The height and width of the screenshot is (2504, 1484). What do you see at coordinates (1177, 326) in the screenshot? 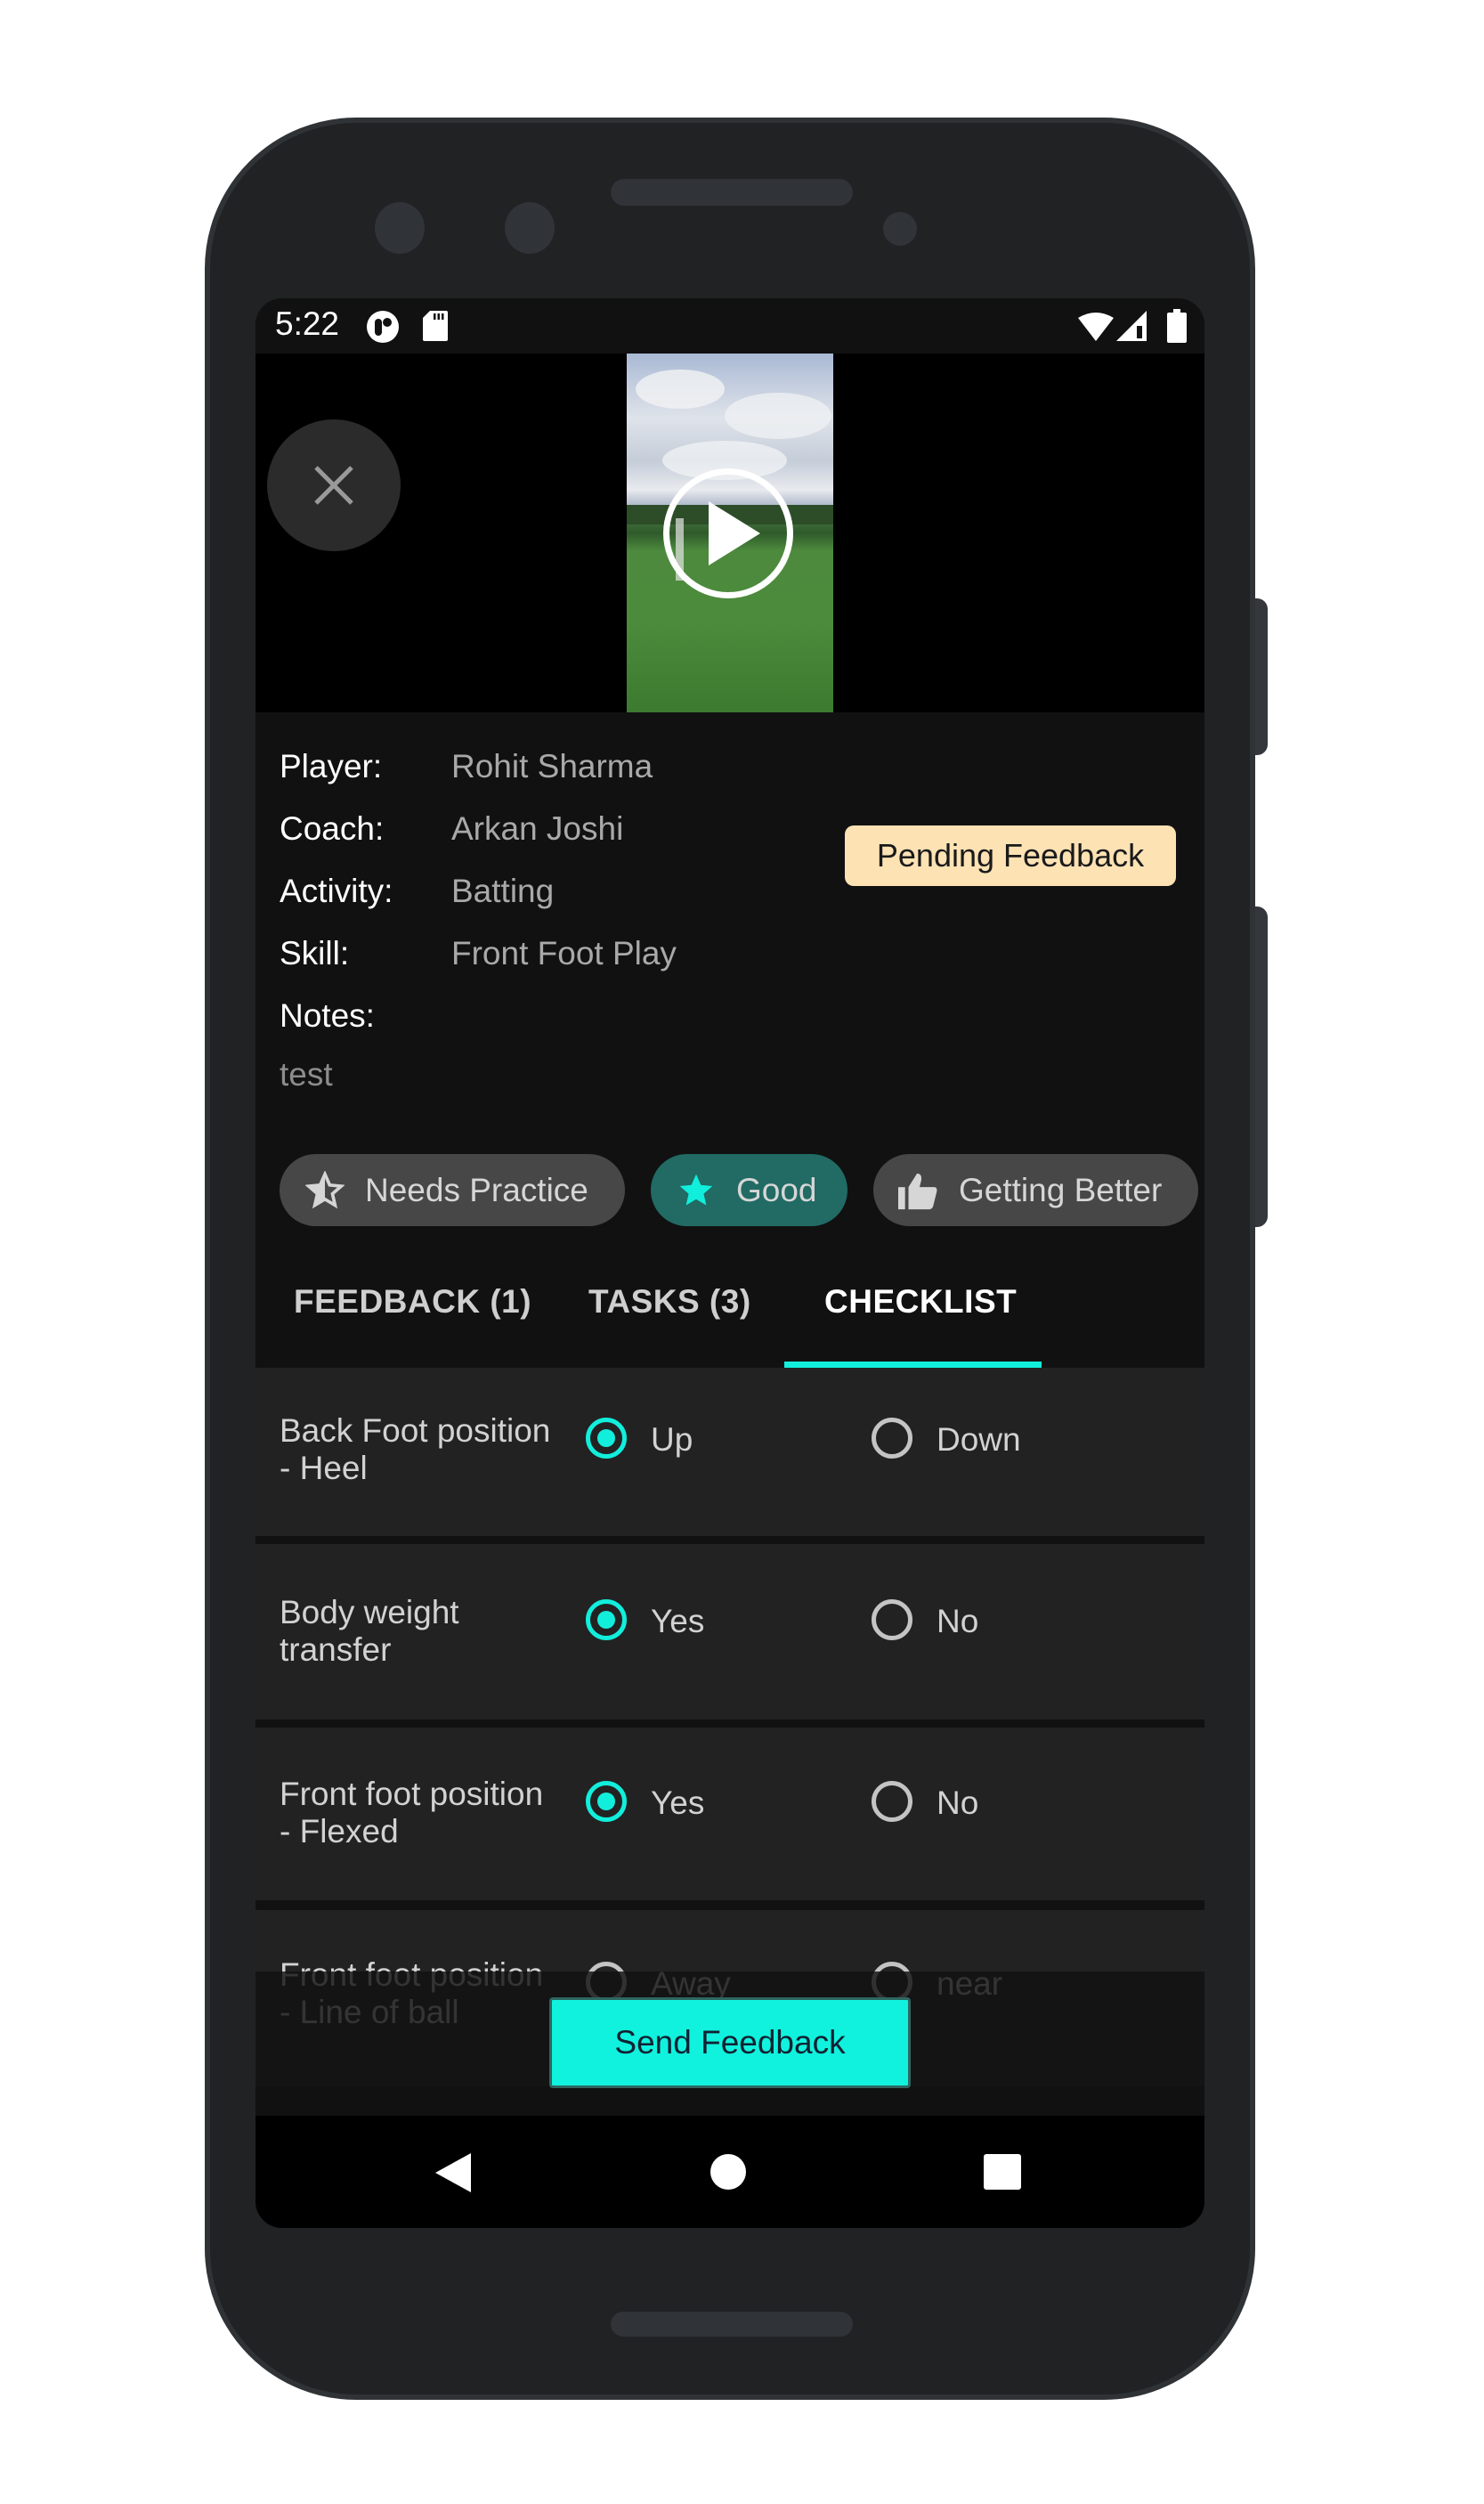
I see `battery-icon` at bounding box center [1177, 326].